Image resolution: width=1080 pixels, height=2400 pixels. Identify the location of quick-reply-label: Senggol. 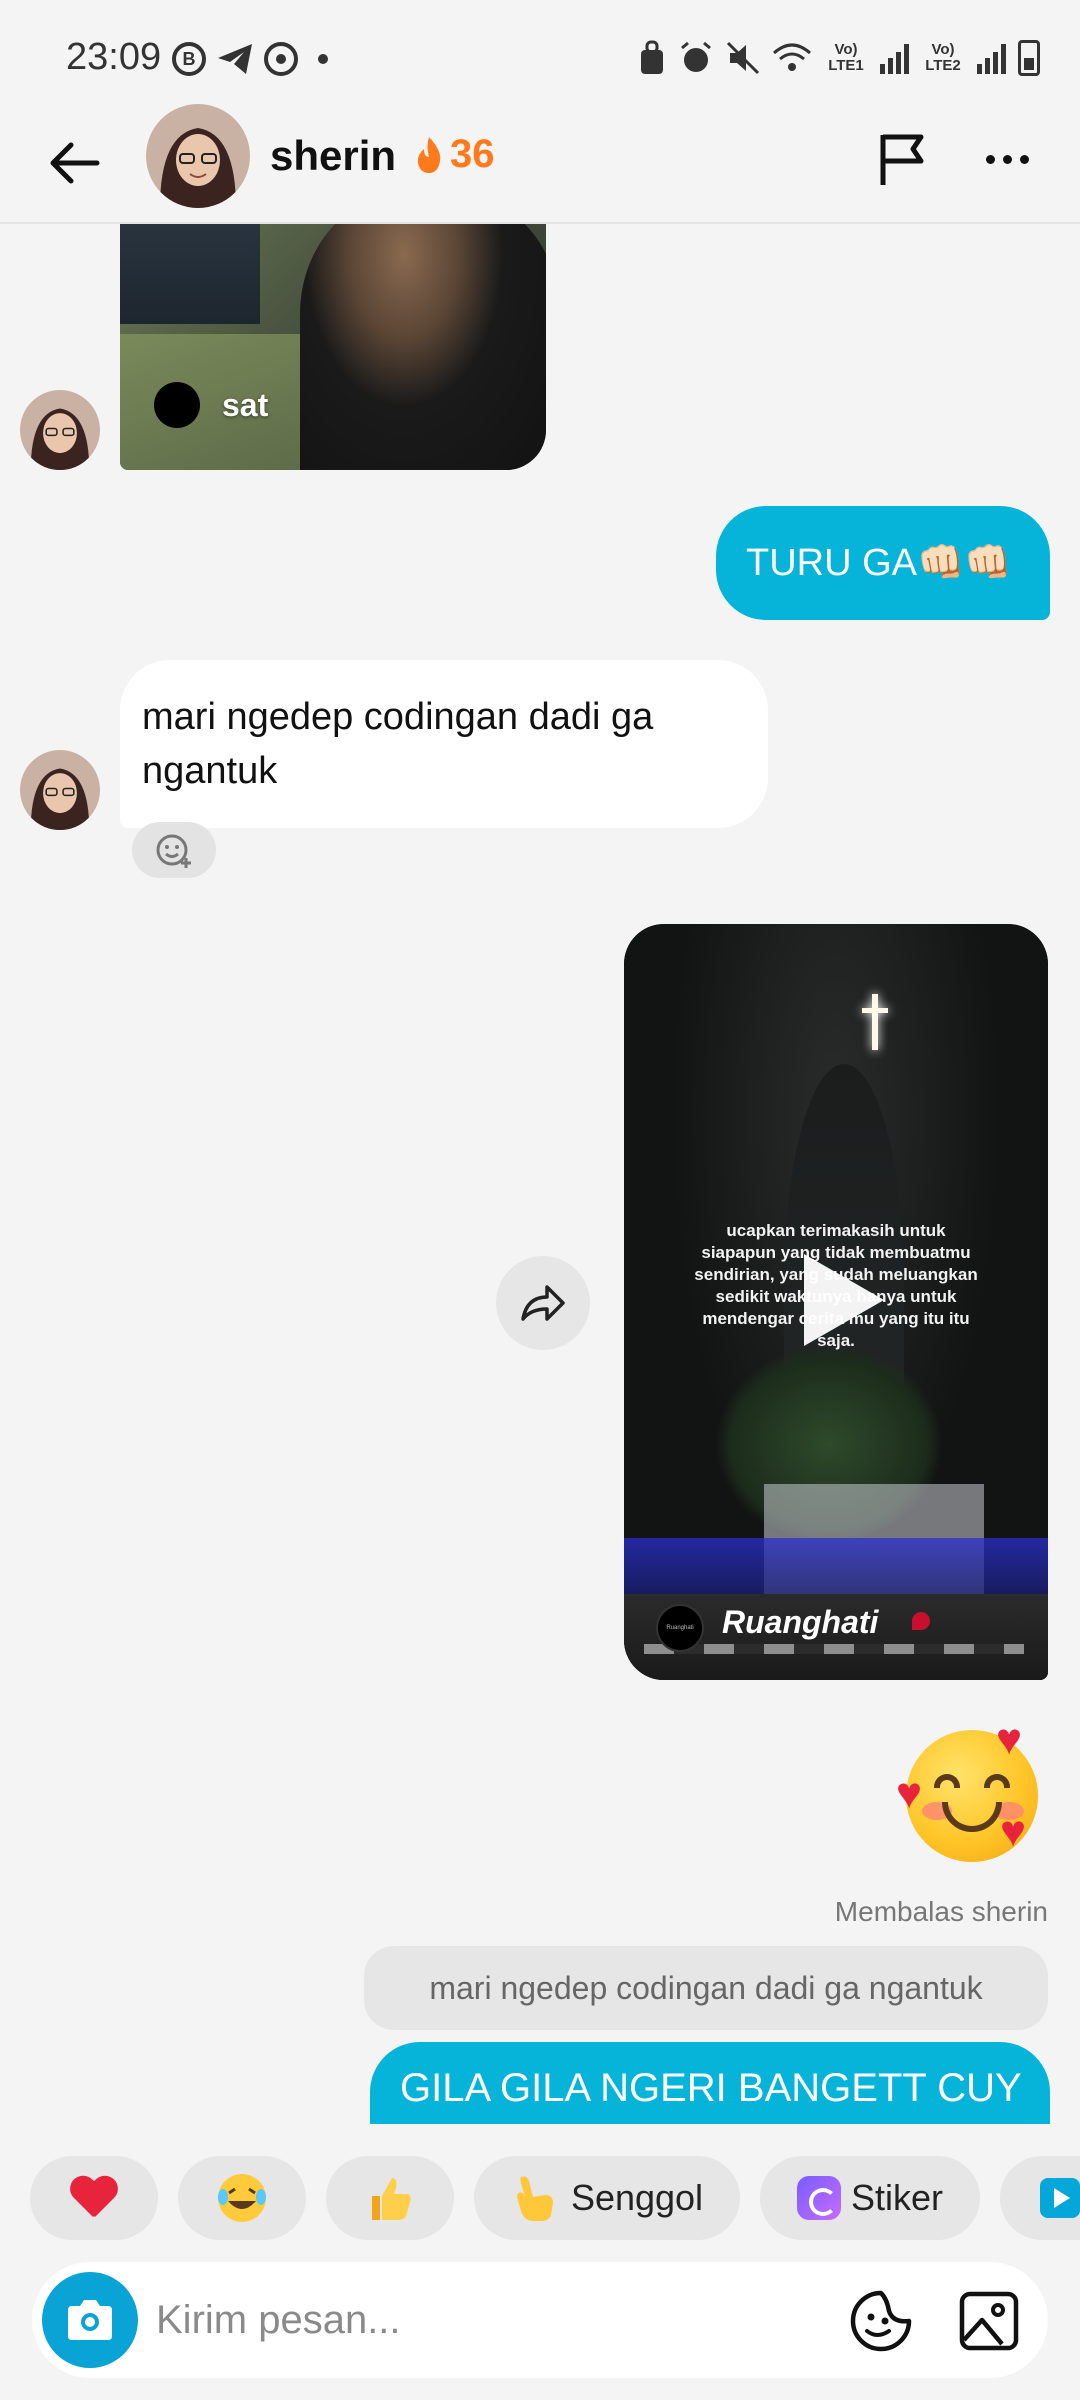
(637, 2197).